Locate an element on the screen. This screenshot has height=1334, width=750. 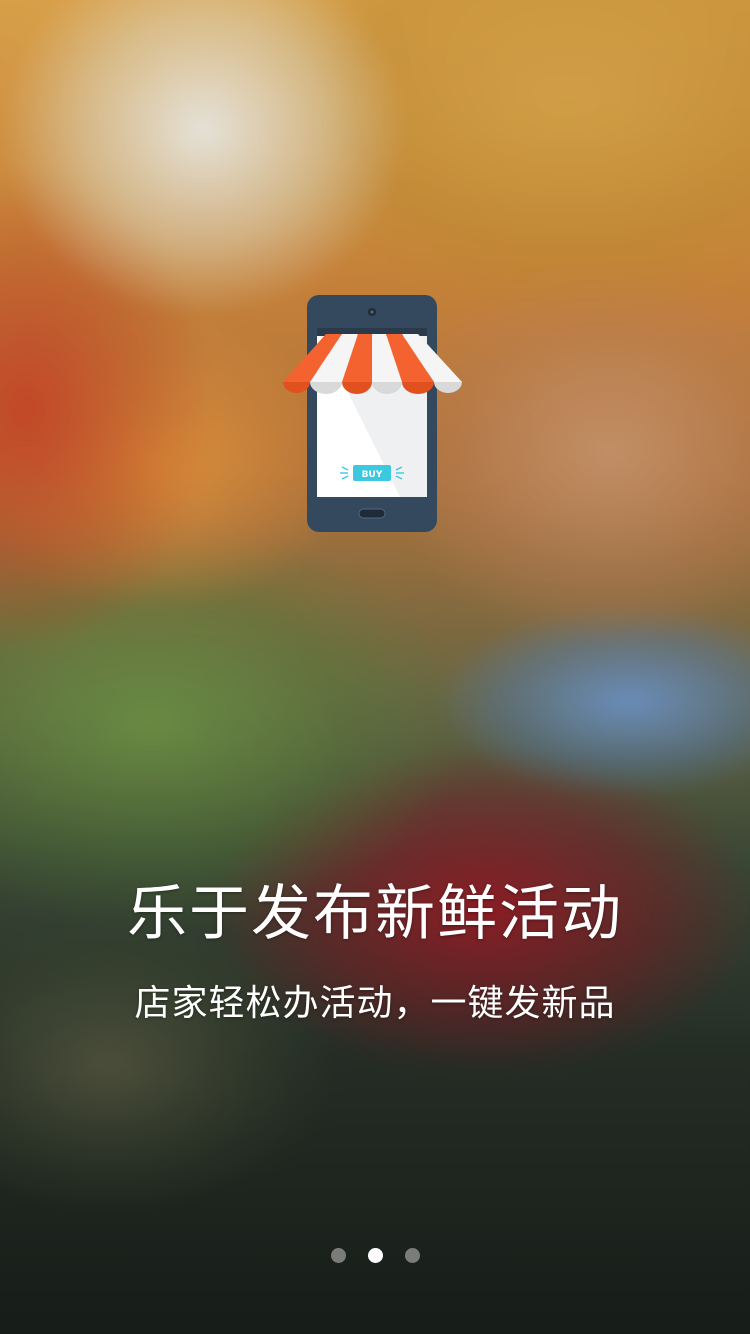
mobile-shop-icon: BUY is located at coordinates (372, 413).